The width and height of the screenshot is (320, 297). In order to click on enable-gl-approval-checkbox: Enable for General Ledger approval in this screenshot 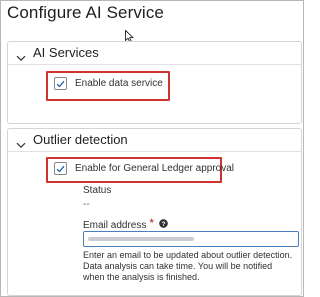, I will do `click(144, 168)`.